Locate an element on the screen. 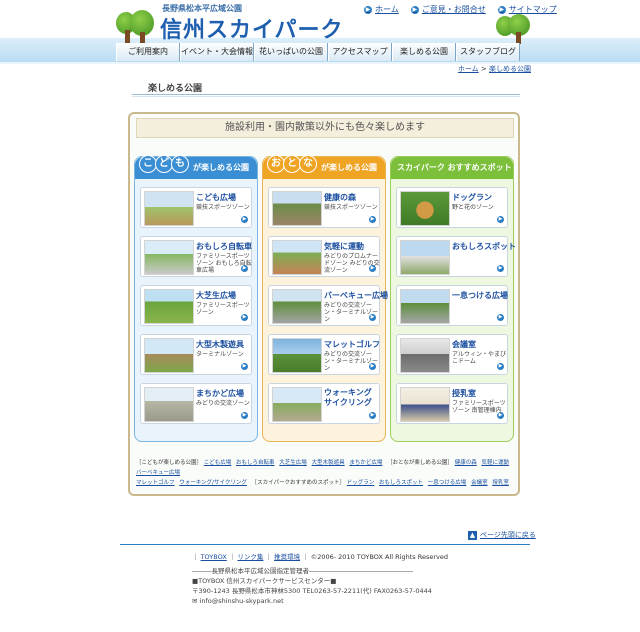  photo-wooden-playground is located at coordinates (169, 355).